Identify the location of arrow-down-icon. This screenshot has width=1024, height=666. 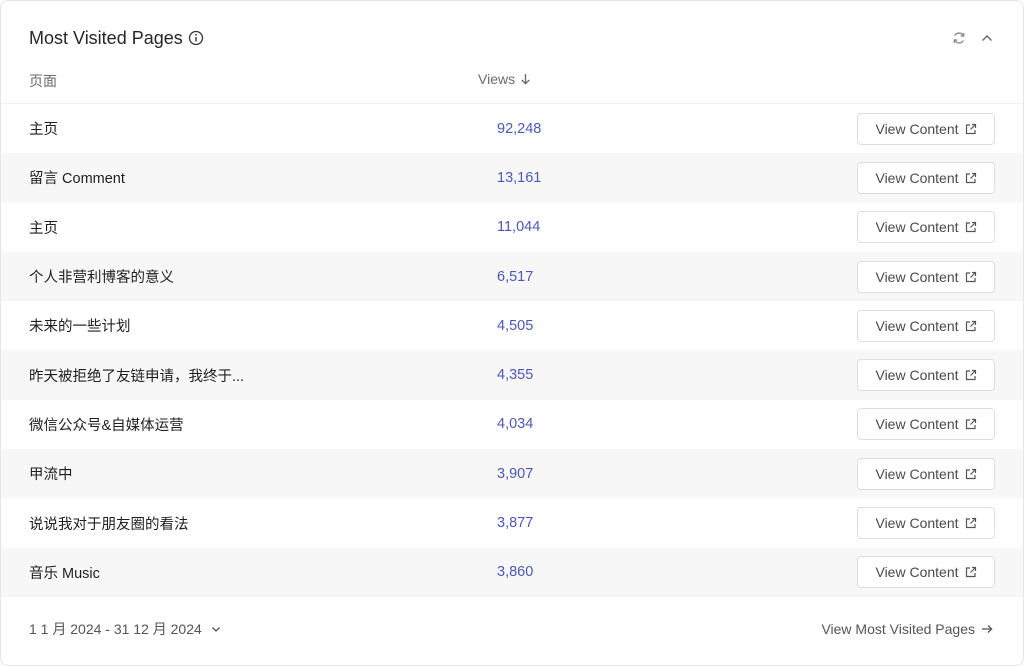
(525, 79).